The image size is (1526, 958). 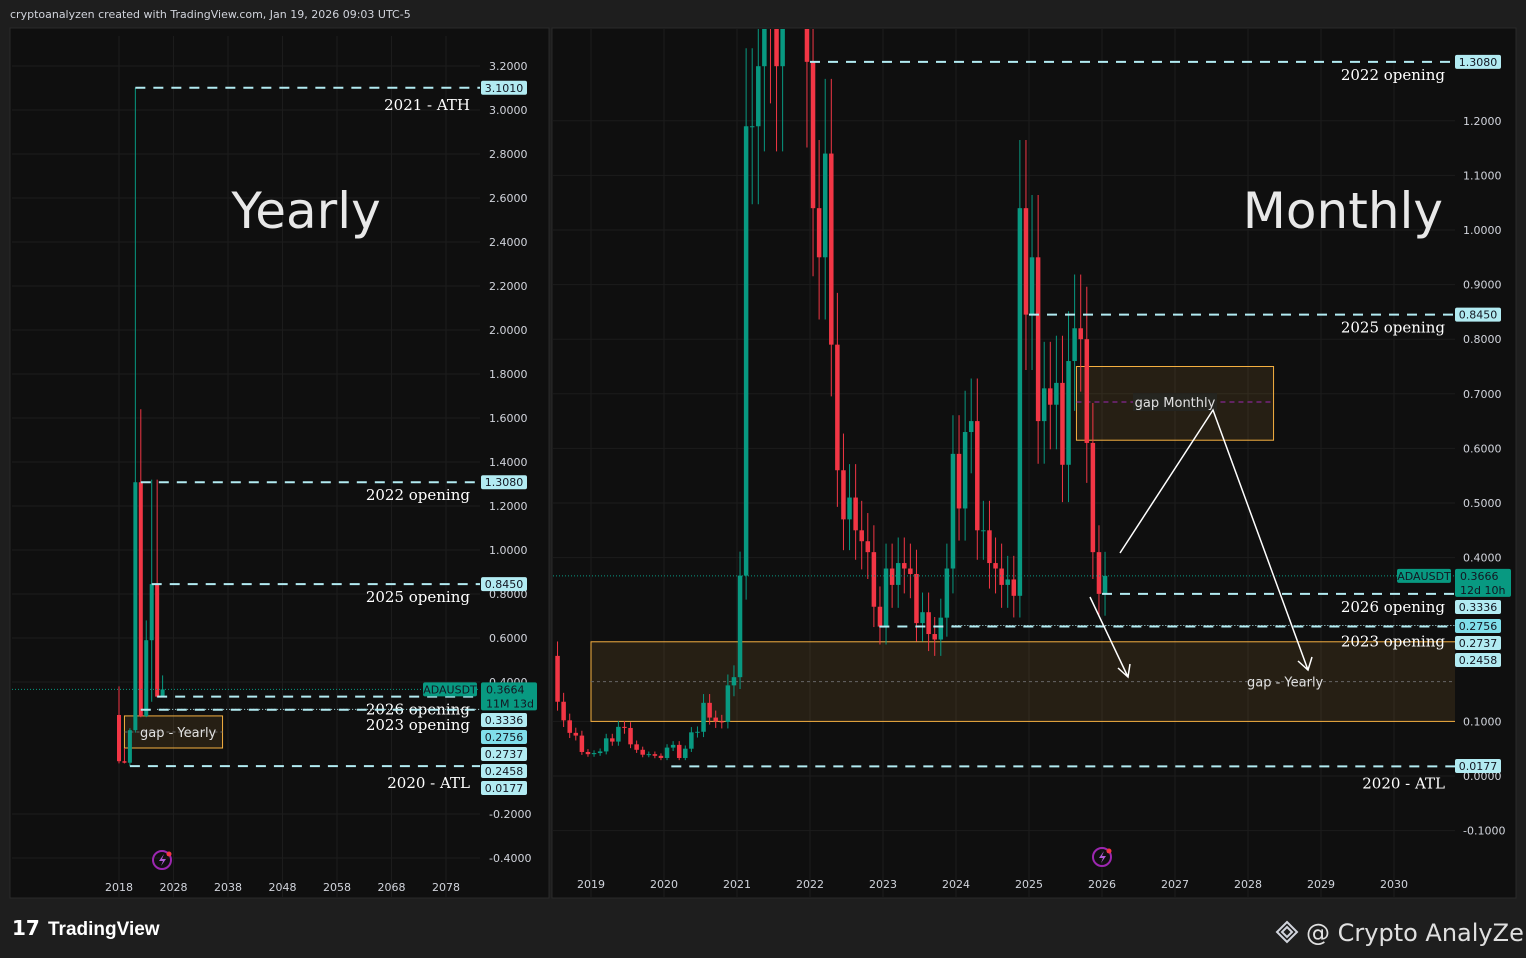 I want to click on price-tag-text: 0.2737, so click(x=504, y=754).